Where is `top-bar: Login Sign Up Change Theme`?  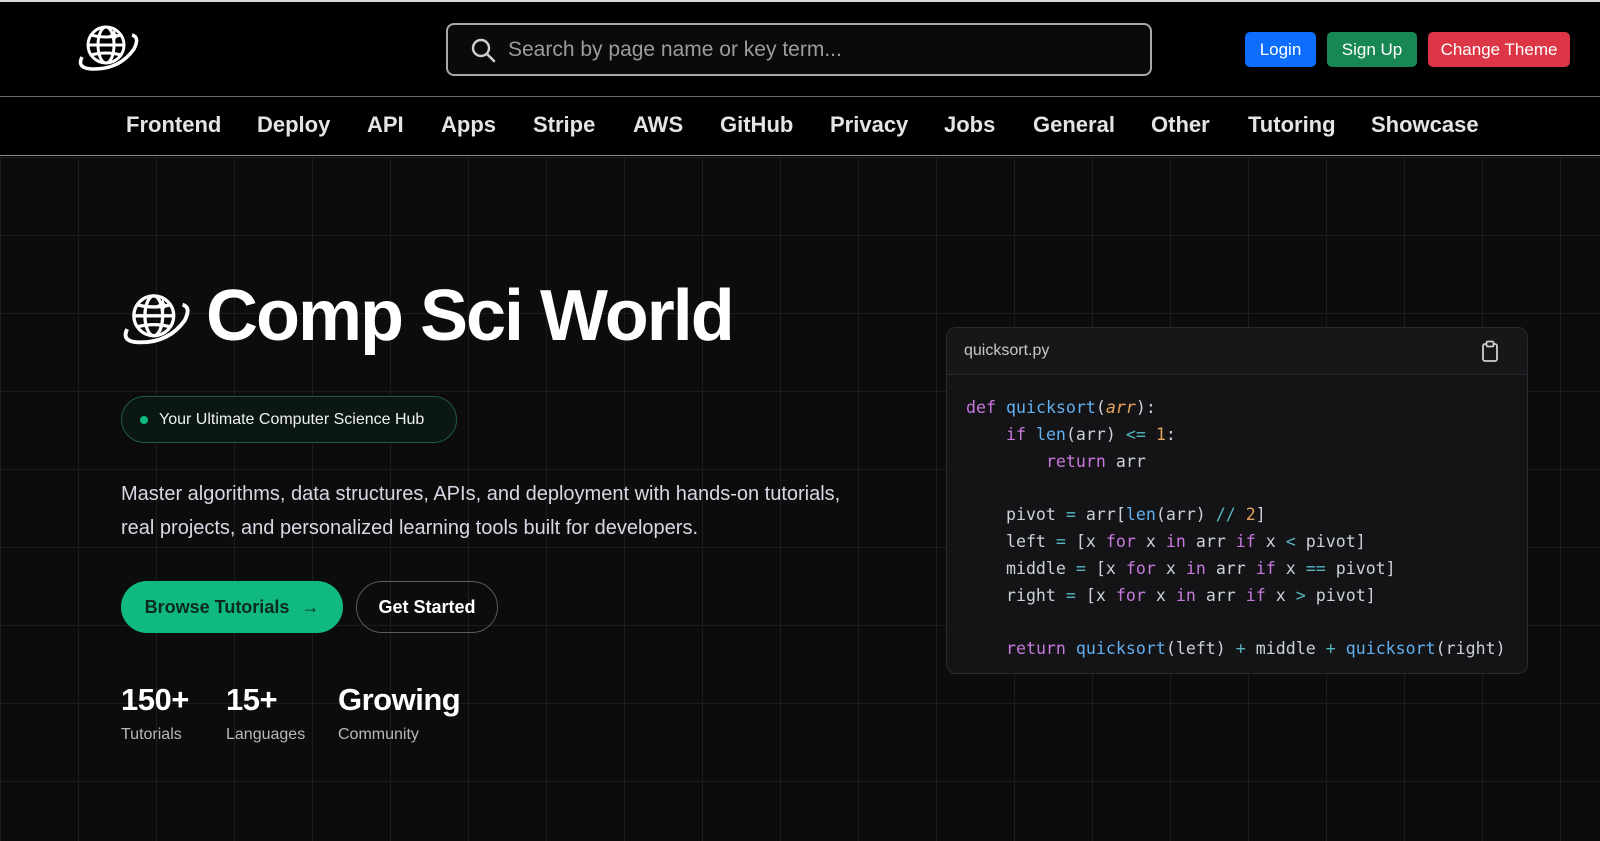 top-bar: Login Sign Up Change Theme is located at coordinates (800, 48).